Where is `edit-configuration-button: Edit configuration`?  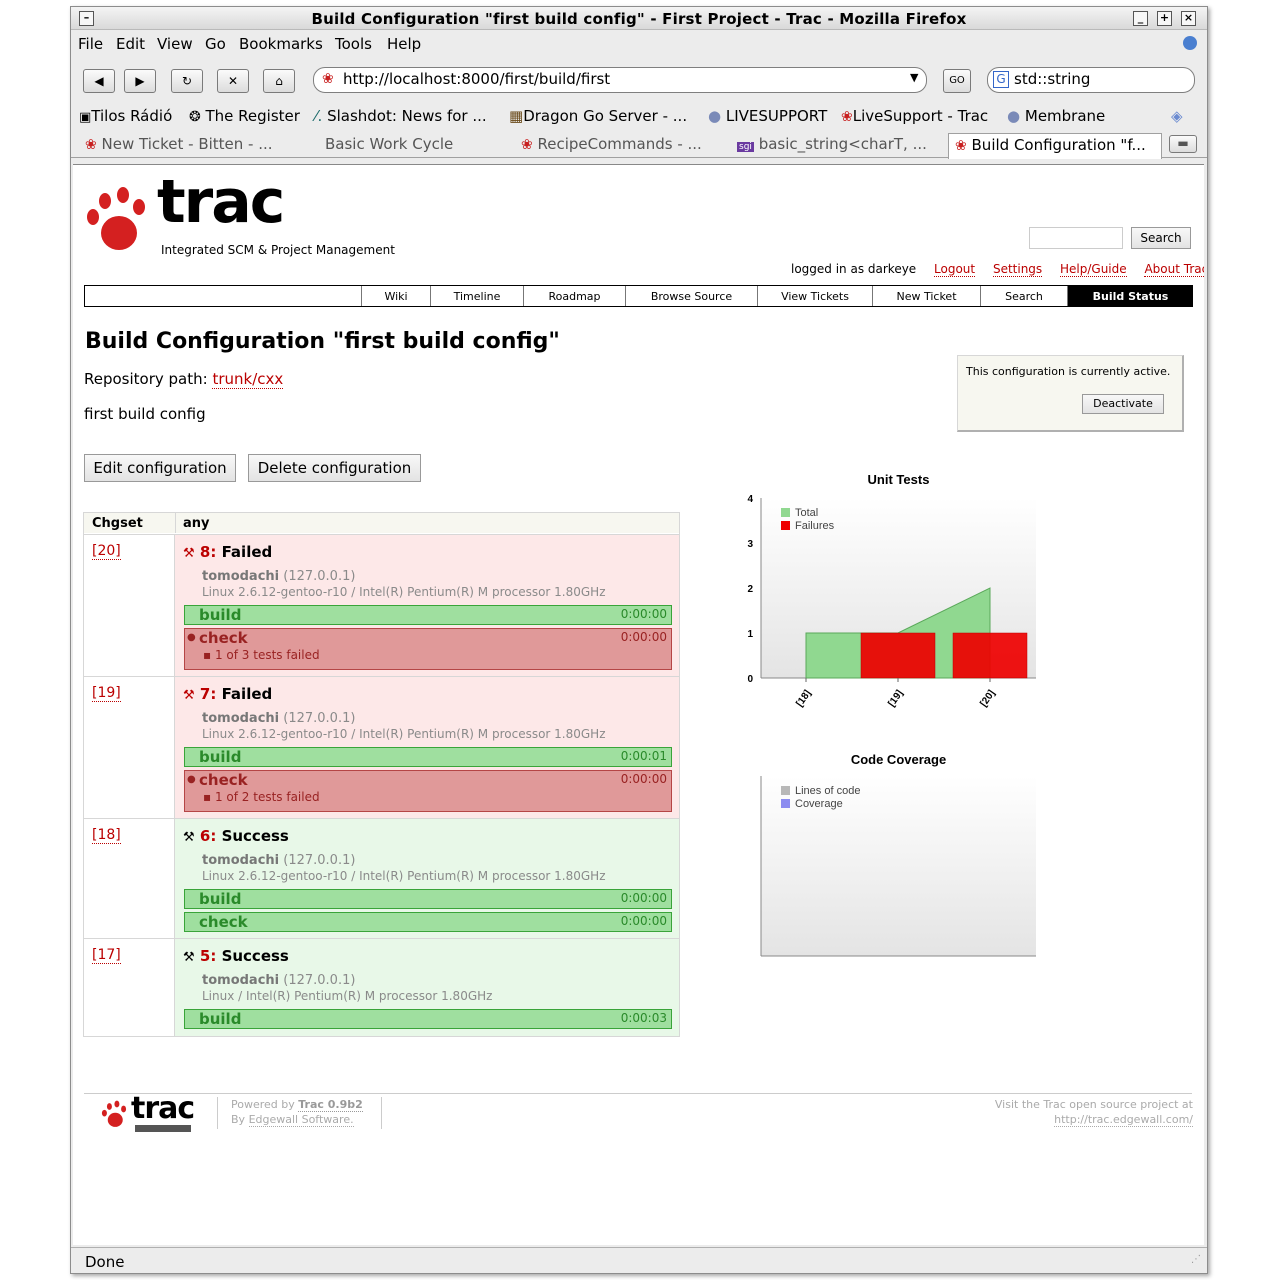 edit-configuration-button: Edit configuration is located at coordinates (160, 468).